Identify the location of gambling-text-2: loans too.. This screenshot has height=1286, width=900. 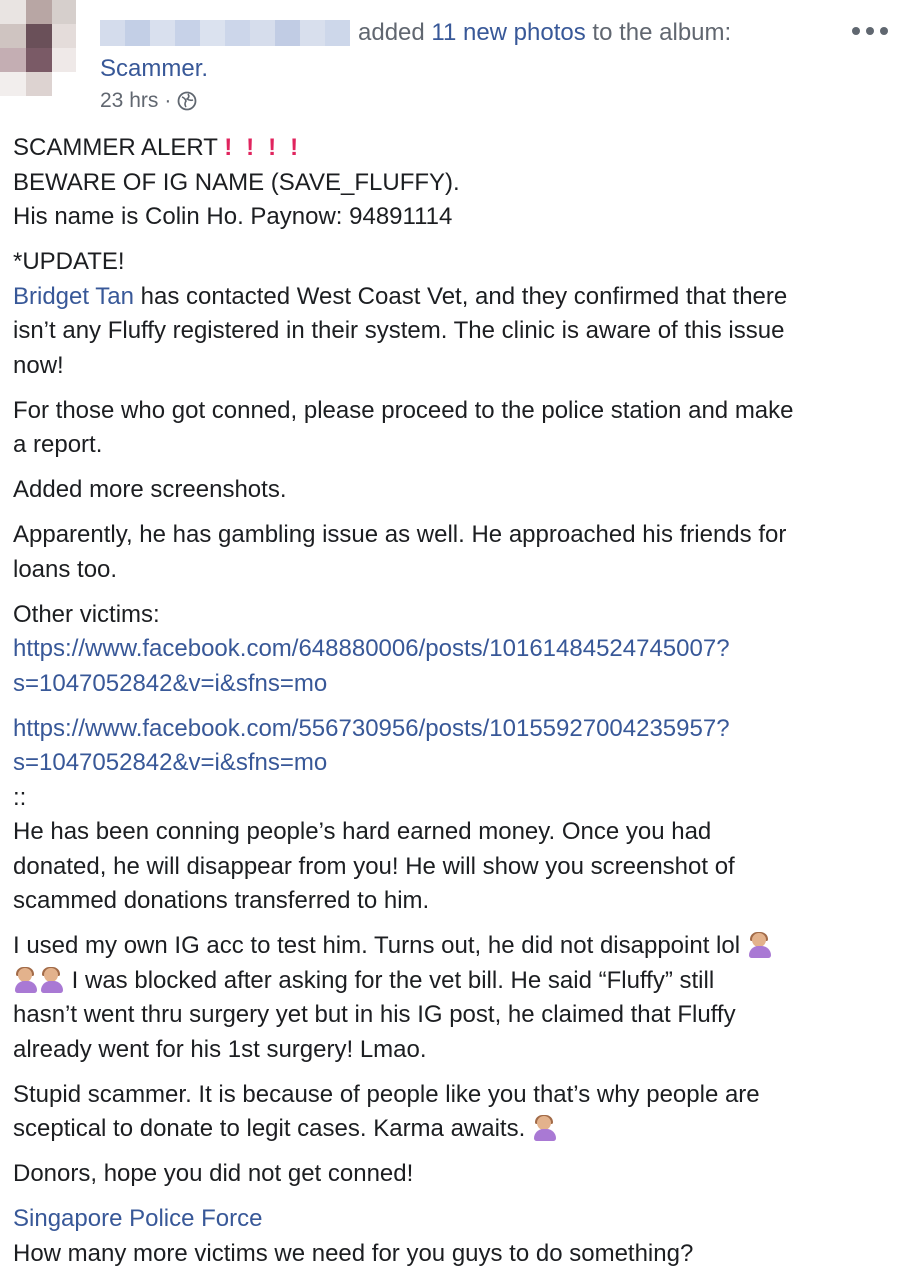
(65, 569).